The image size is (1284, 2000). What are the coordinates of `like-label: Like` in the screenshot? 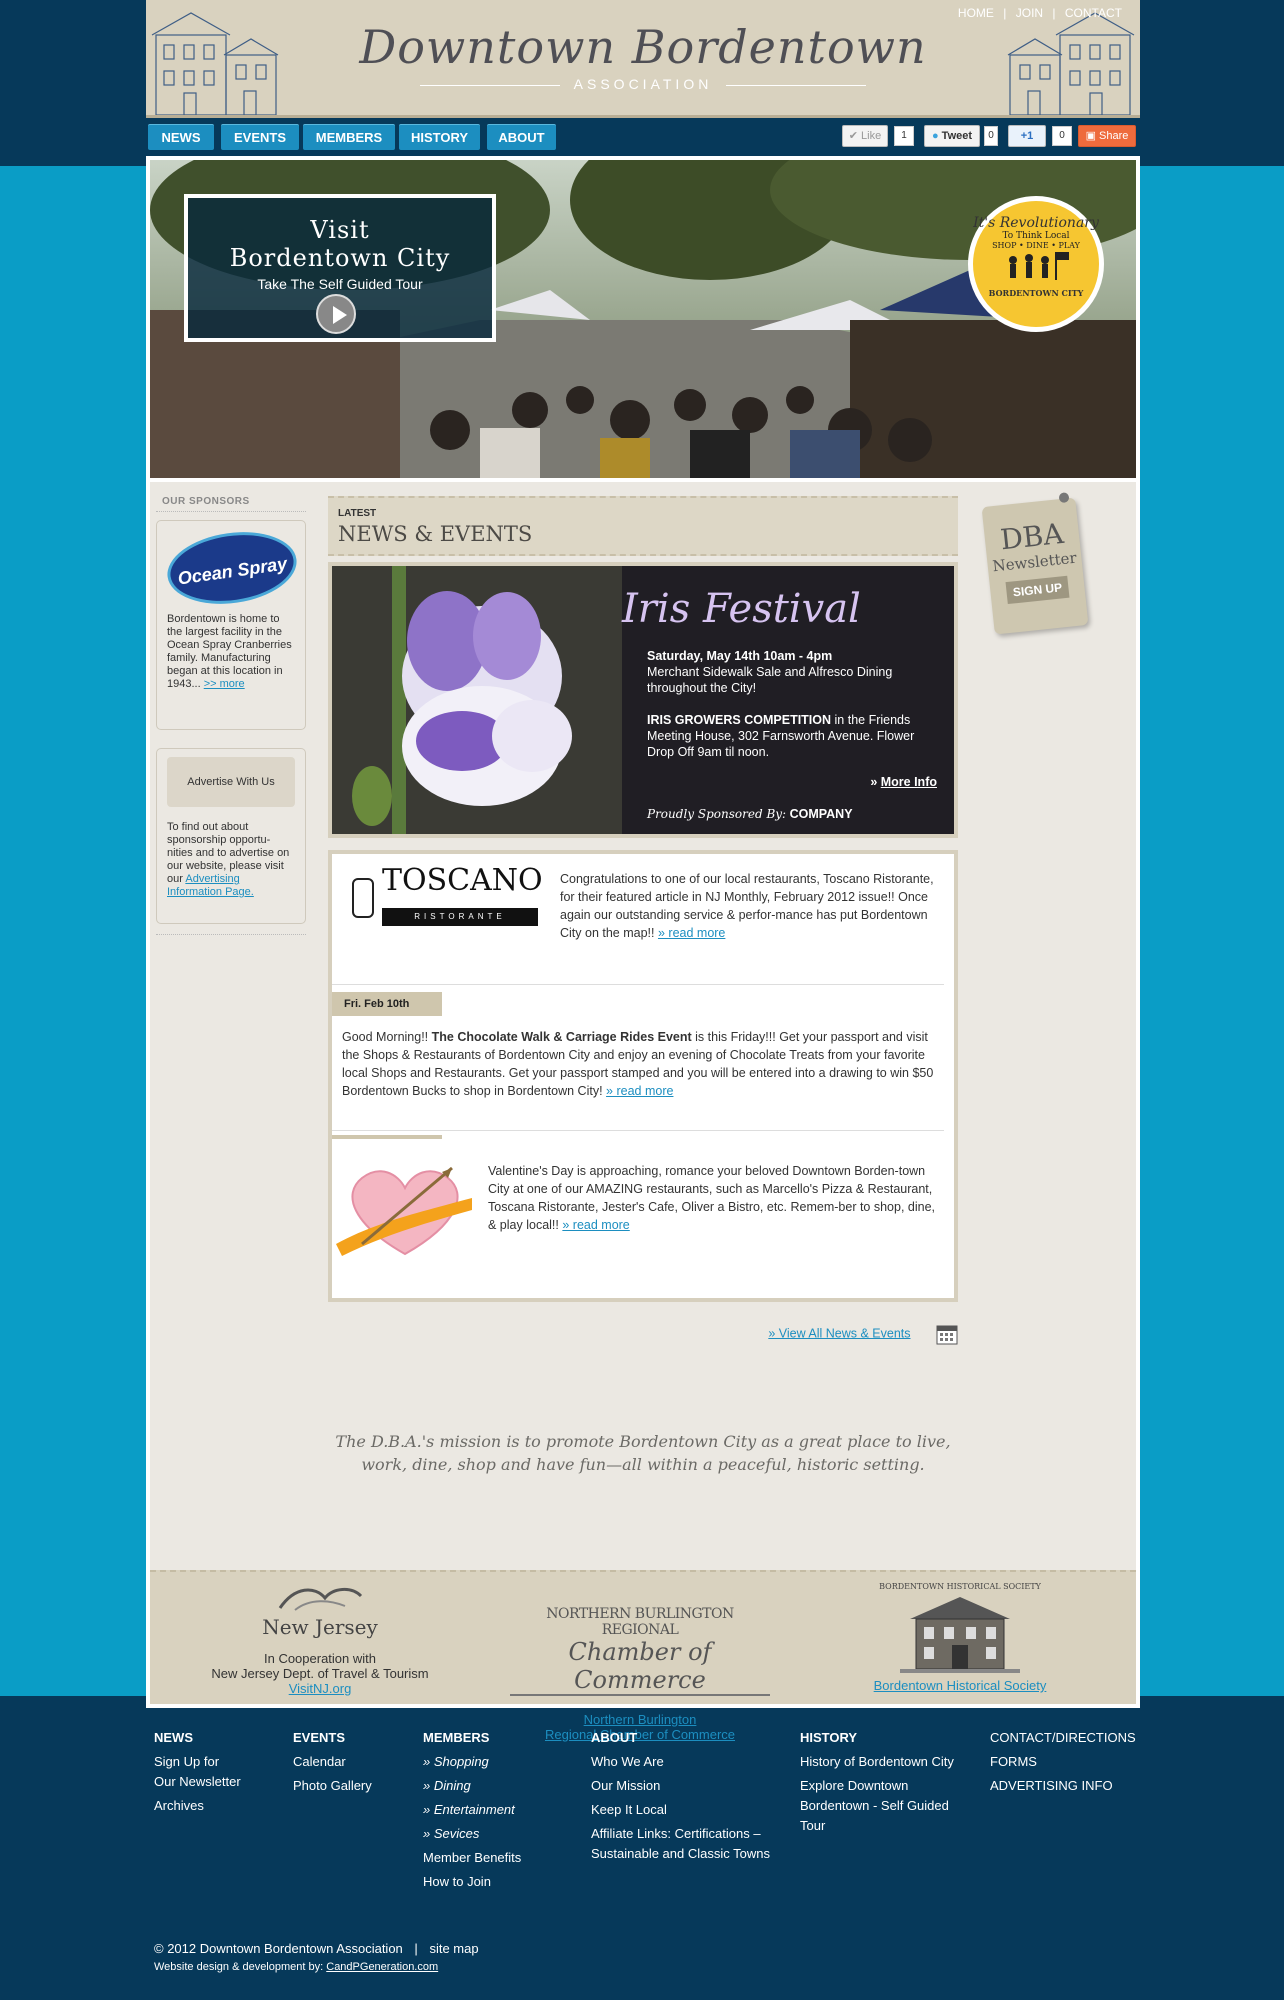 It's located at (871, 136).